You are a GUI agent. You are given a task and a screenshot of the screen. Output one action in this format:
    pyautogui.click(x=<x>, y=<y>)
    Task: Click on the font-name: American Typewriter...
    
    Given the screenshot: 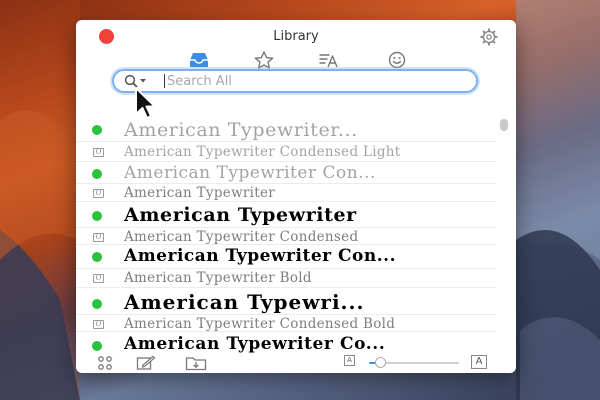 What is the action you would take?
    pyautogui.click(x=241, y=130)
    